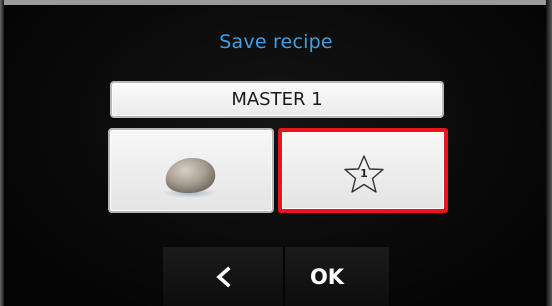 Image resolution: width=552 pixels, height=306 pixels. I want to click on back-button, so click(223, 276).